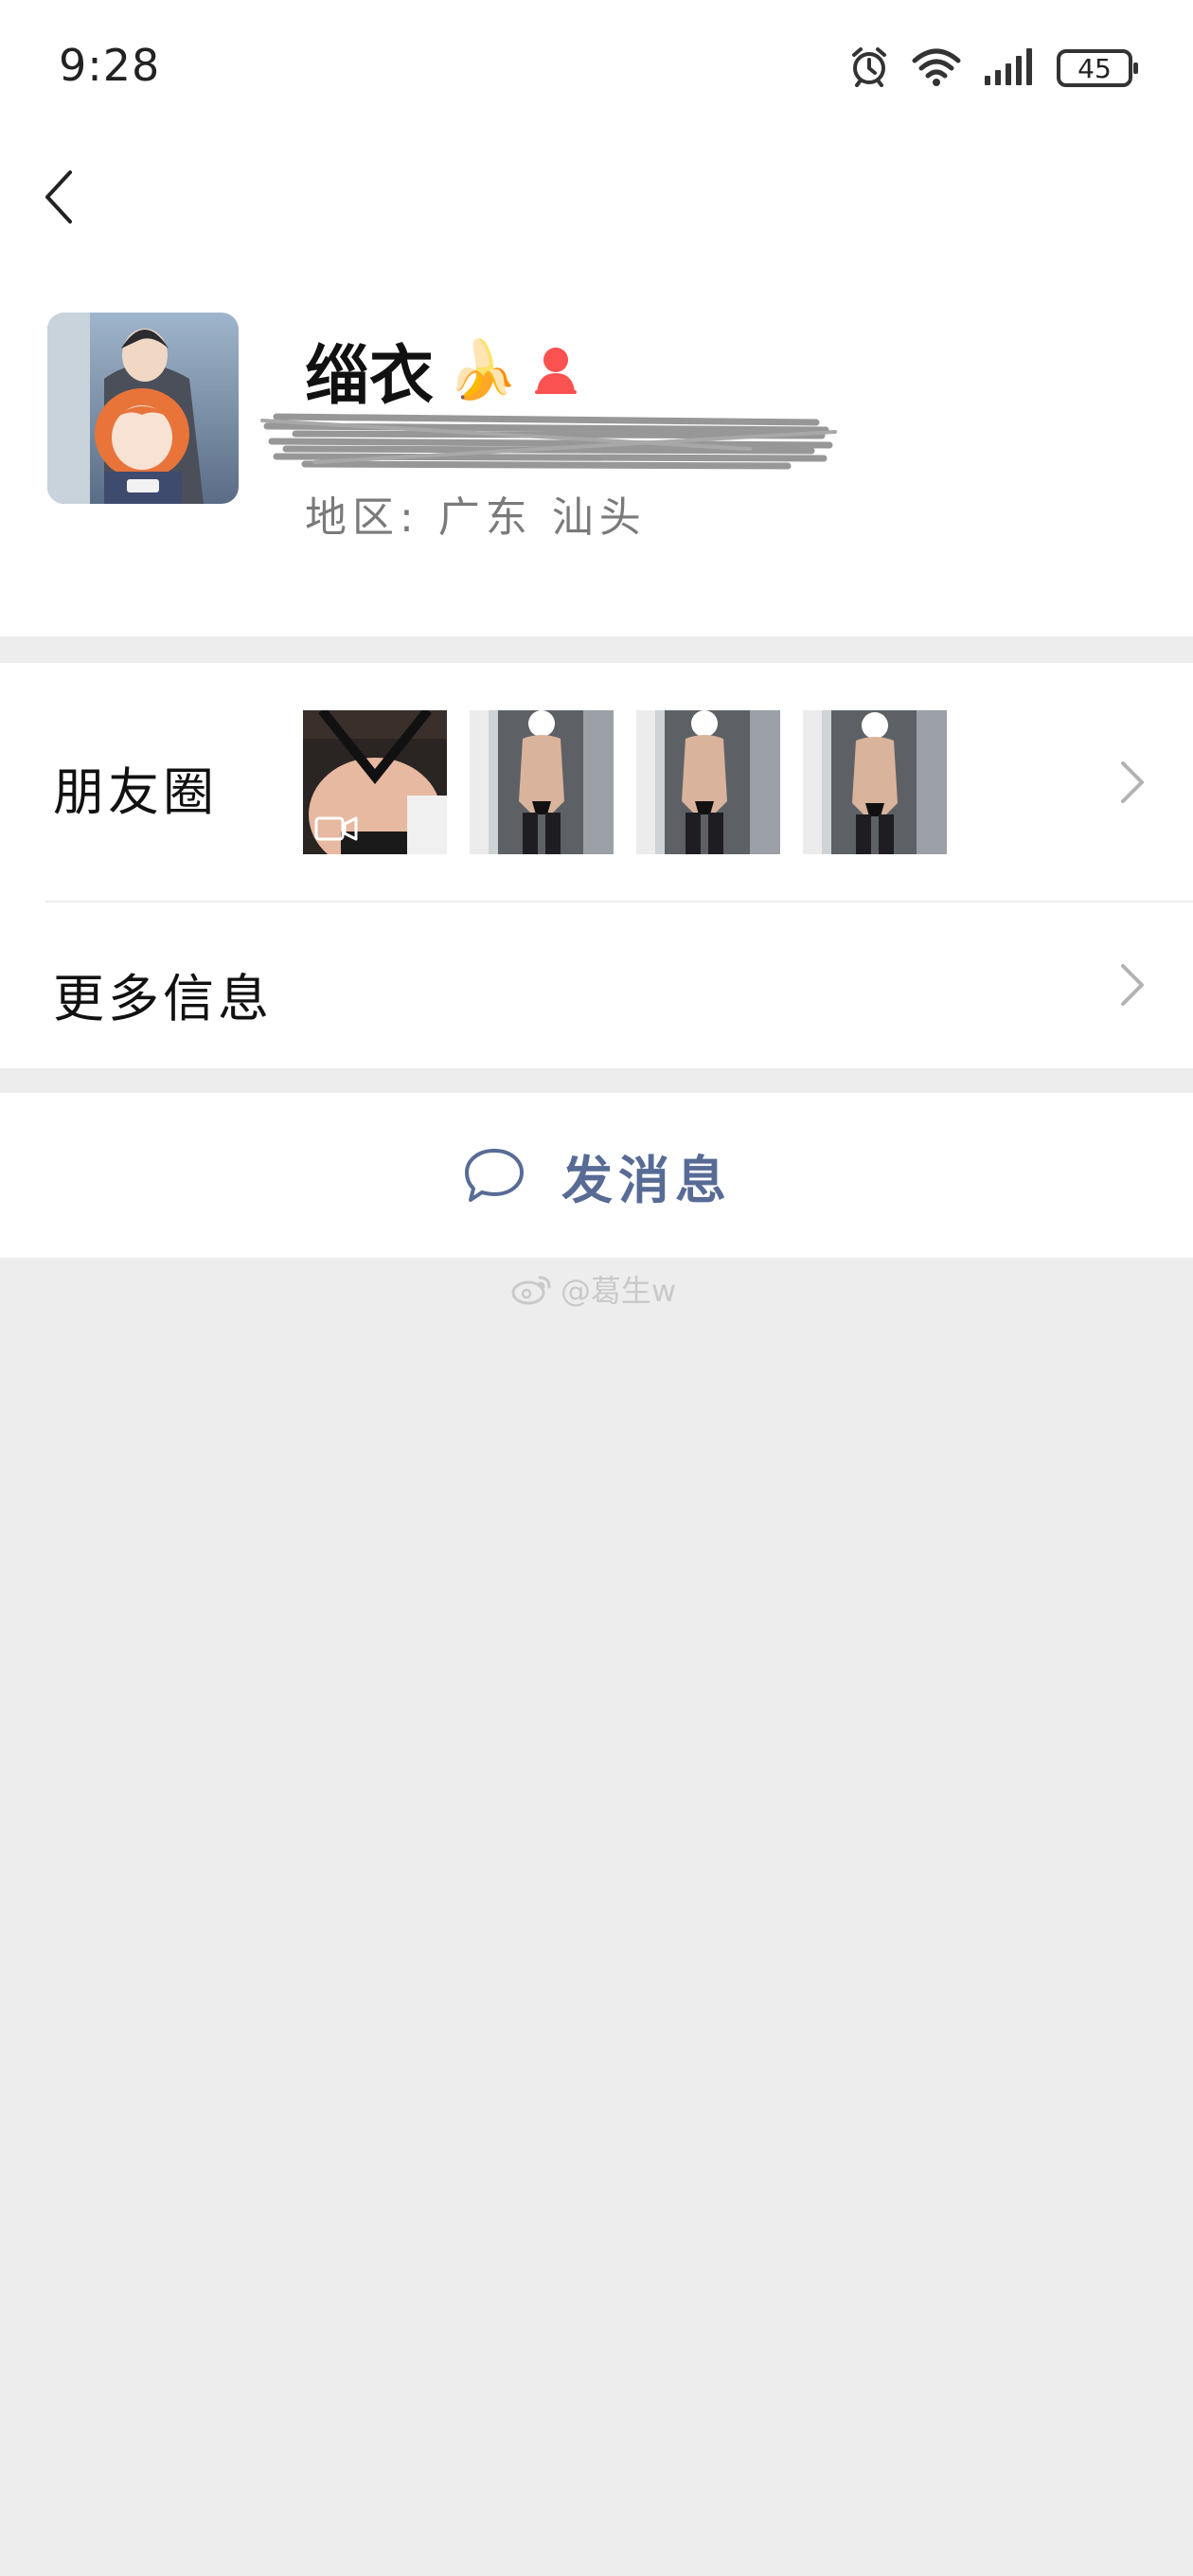 The width and height of the screenshot is (1193, 2576). What do you see at coordinates (646, 1180) in the screenshot?
I see `send-message-label: 发消息` at bounding box center [646, 1180].